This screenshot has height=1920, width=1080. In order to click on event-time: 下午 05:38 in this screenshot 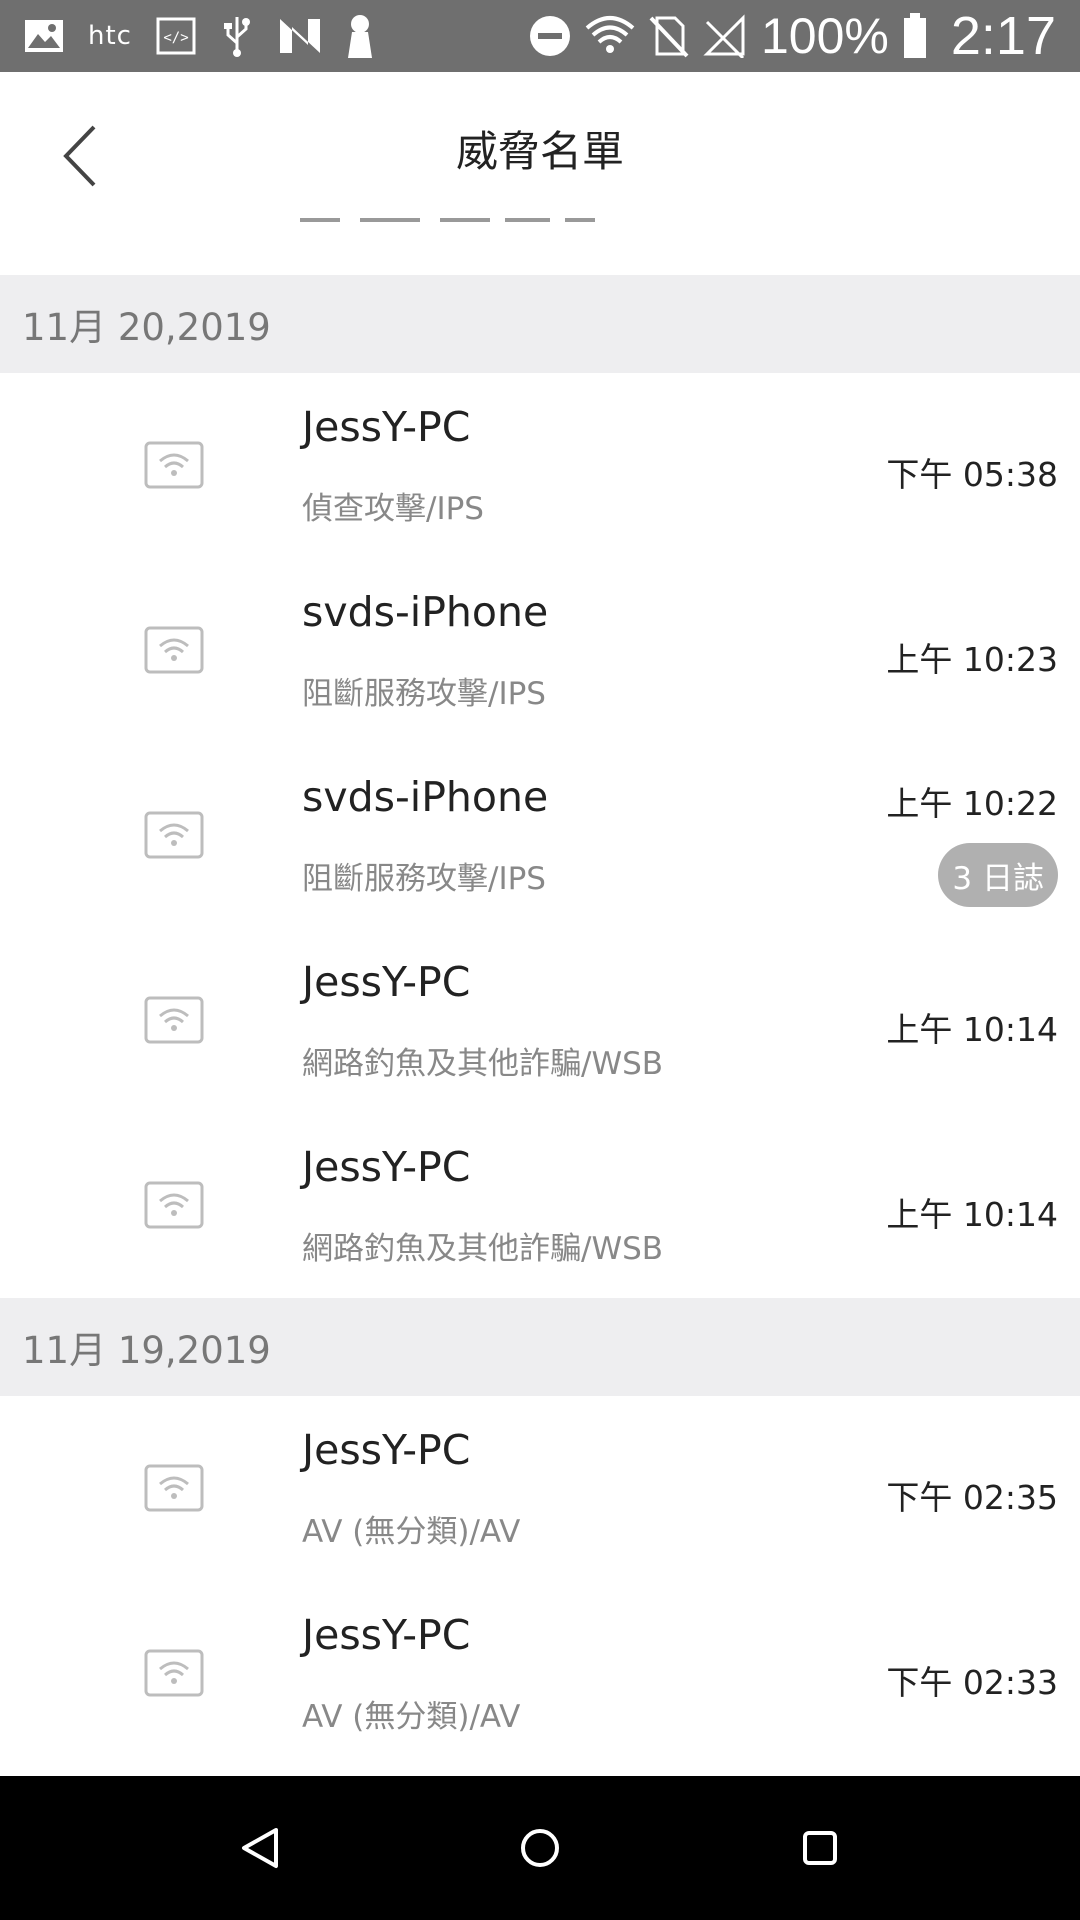, I will do `click(972, 474)`.